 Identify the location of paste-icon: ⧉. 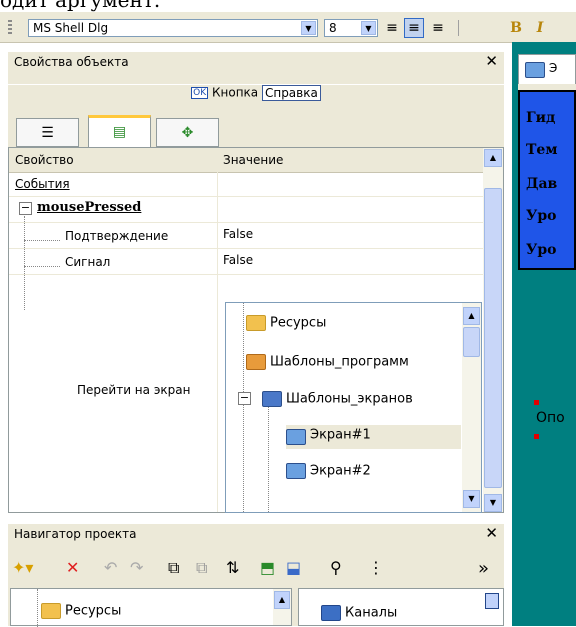
(201, 568).